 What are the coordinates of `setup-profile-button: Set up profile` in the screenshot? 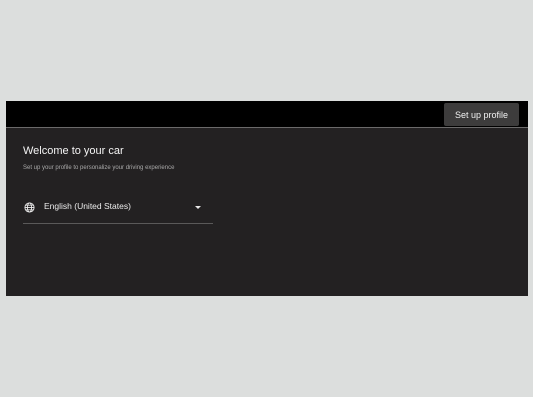 It's located at (481, 114).